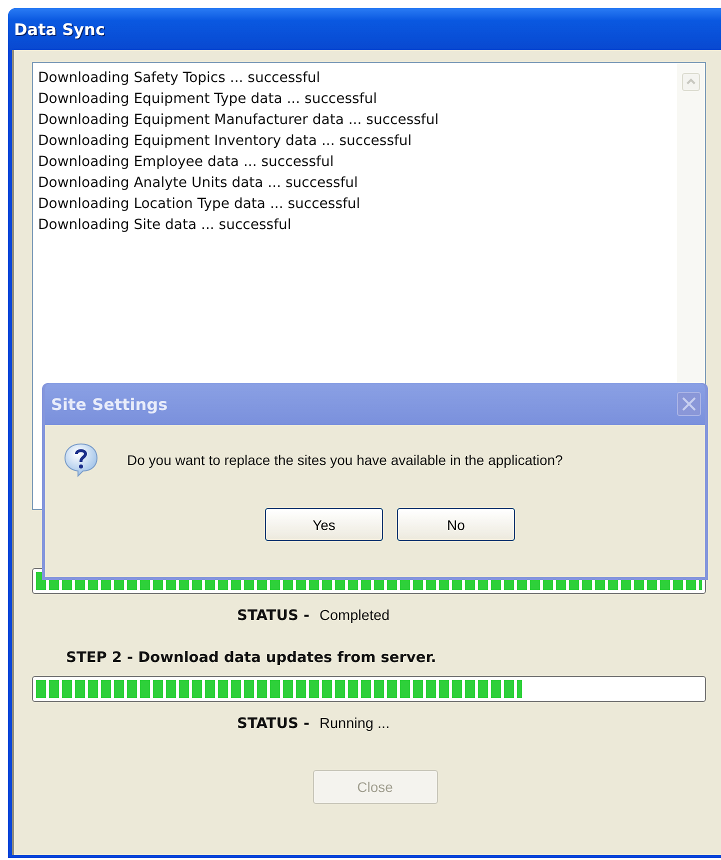  Describe the element at coordinates (165, 225) in the screenshot. I see `log-line: Downloading Site data ... successful` at that location.